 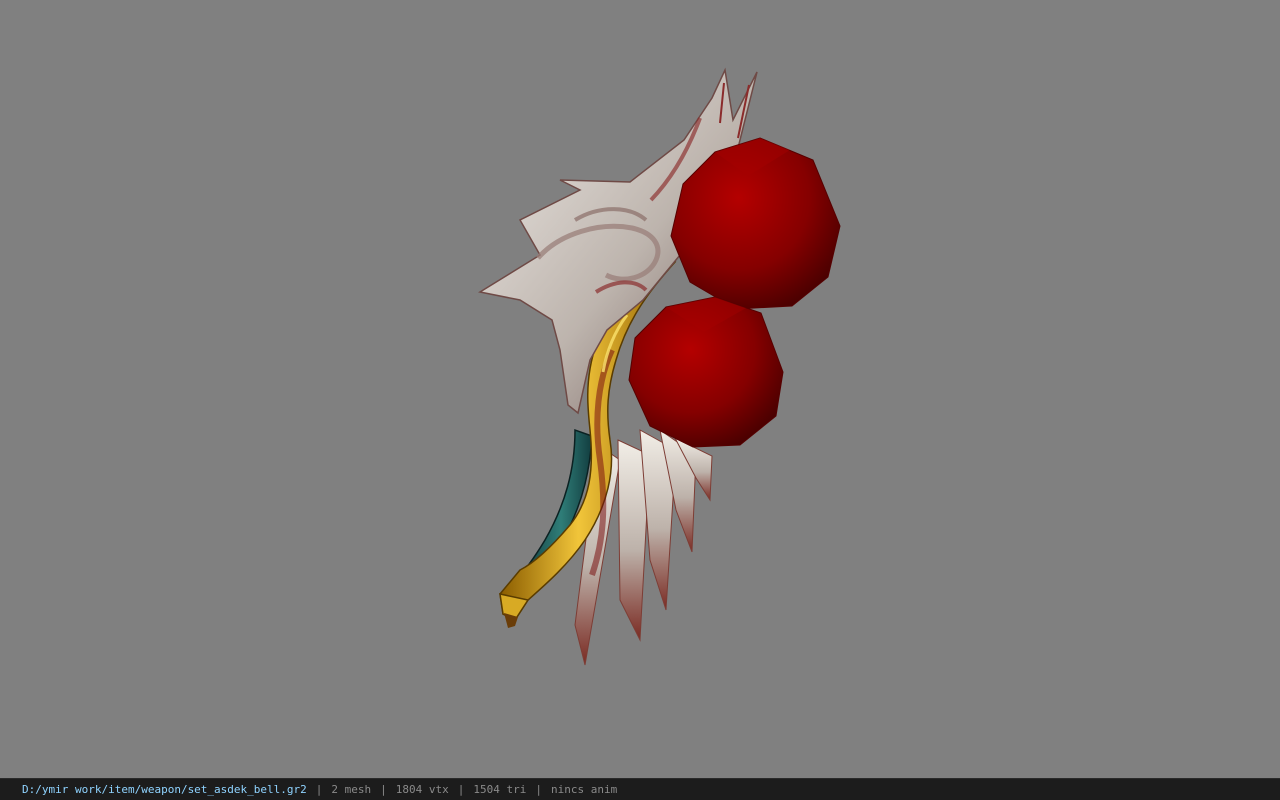 What do you see at coordinates (422, 789) in the screenshot?
I see `vertex-count: 1804 vtx` at bounding box center [422, 789].